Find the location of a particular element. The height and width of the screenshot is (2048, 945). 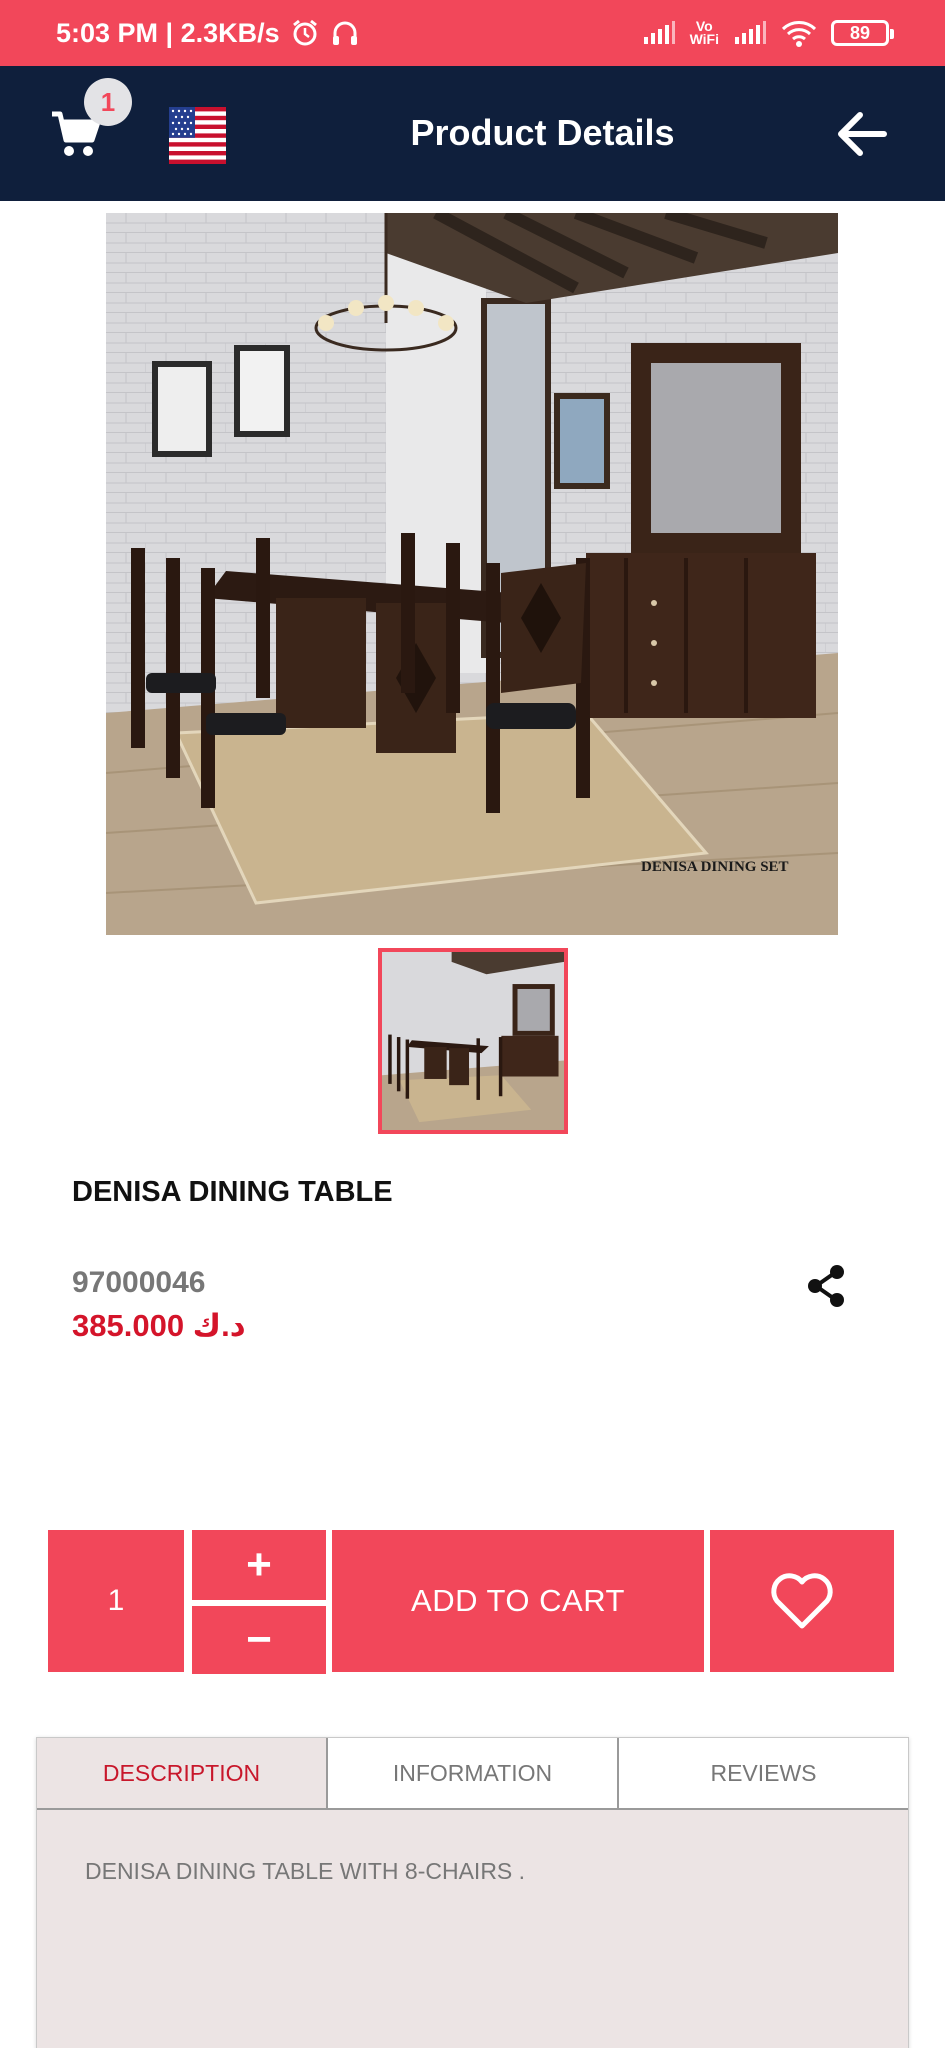

battery-level: 89 is located at coordinates (860, 32).